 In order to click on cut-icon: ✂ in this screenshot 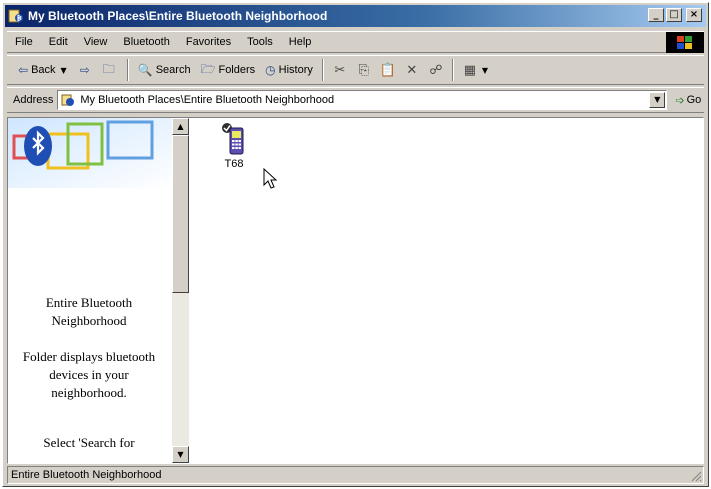, I will do `click(340, 70)`.